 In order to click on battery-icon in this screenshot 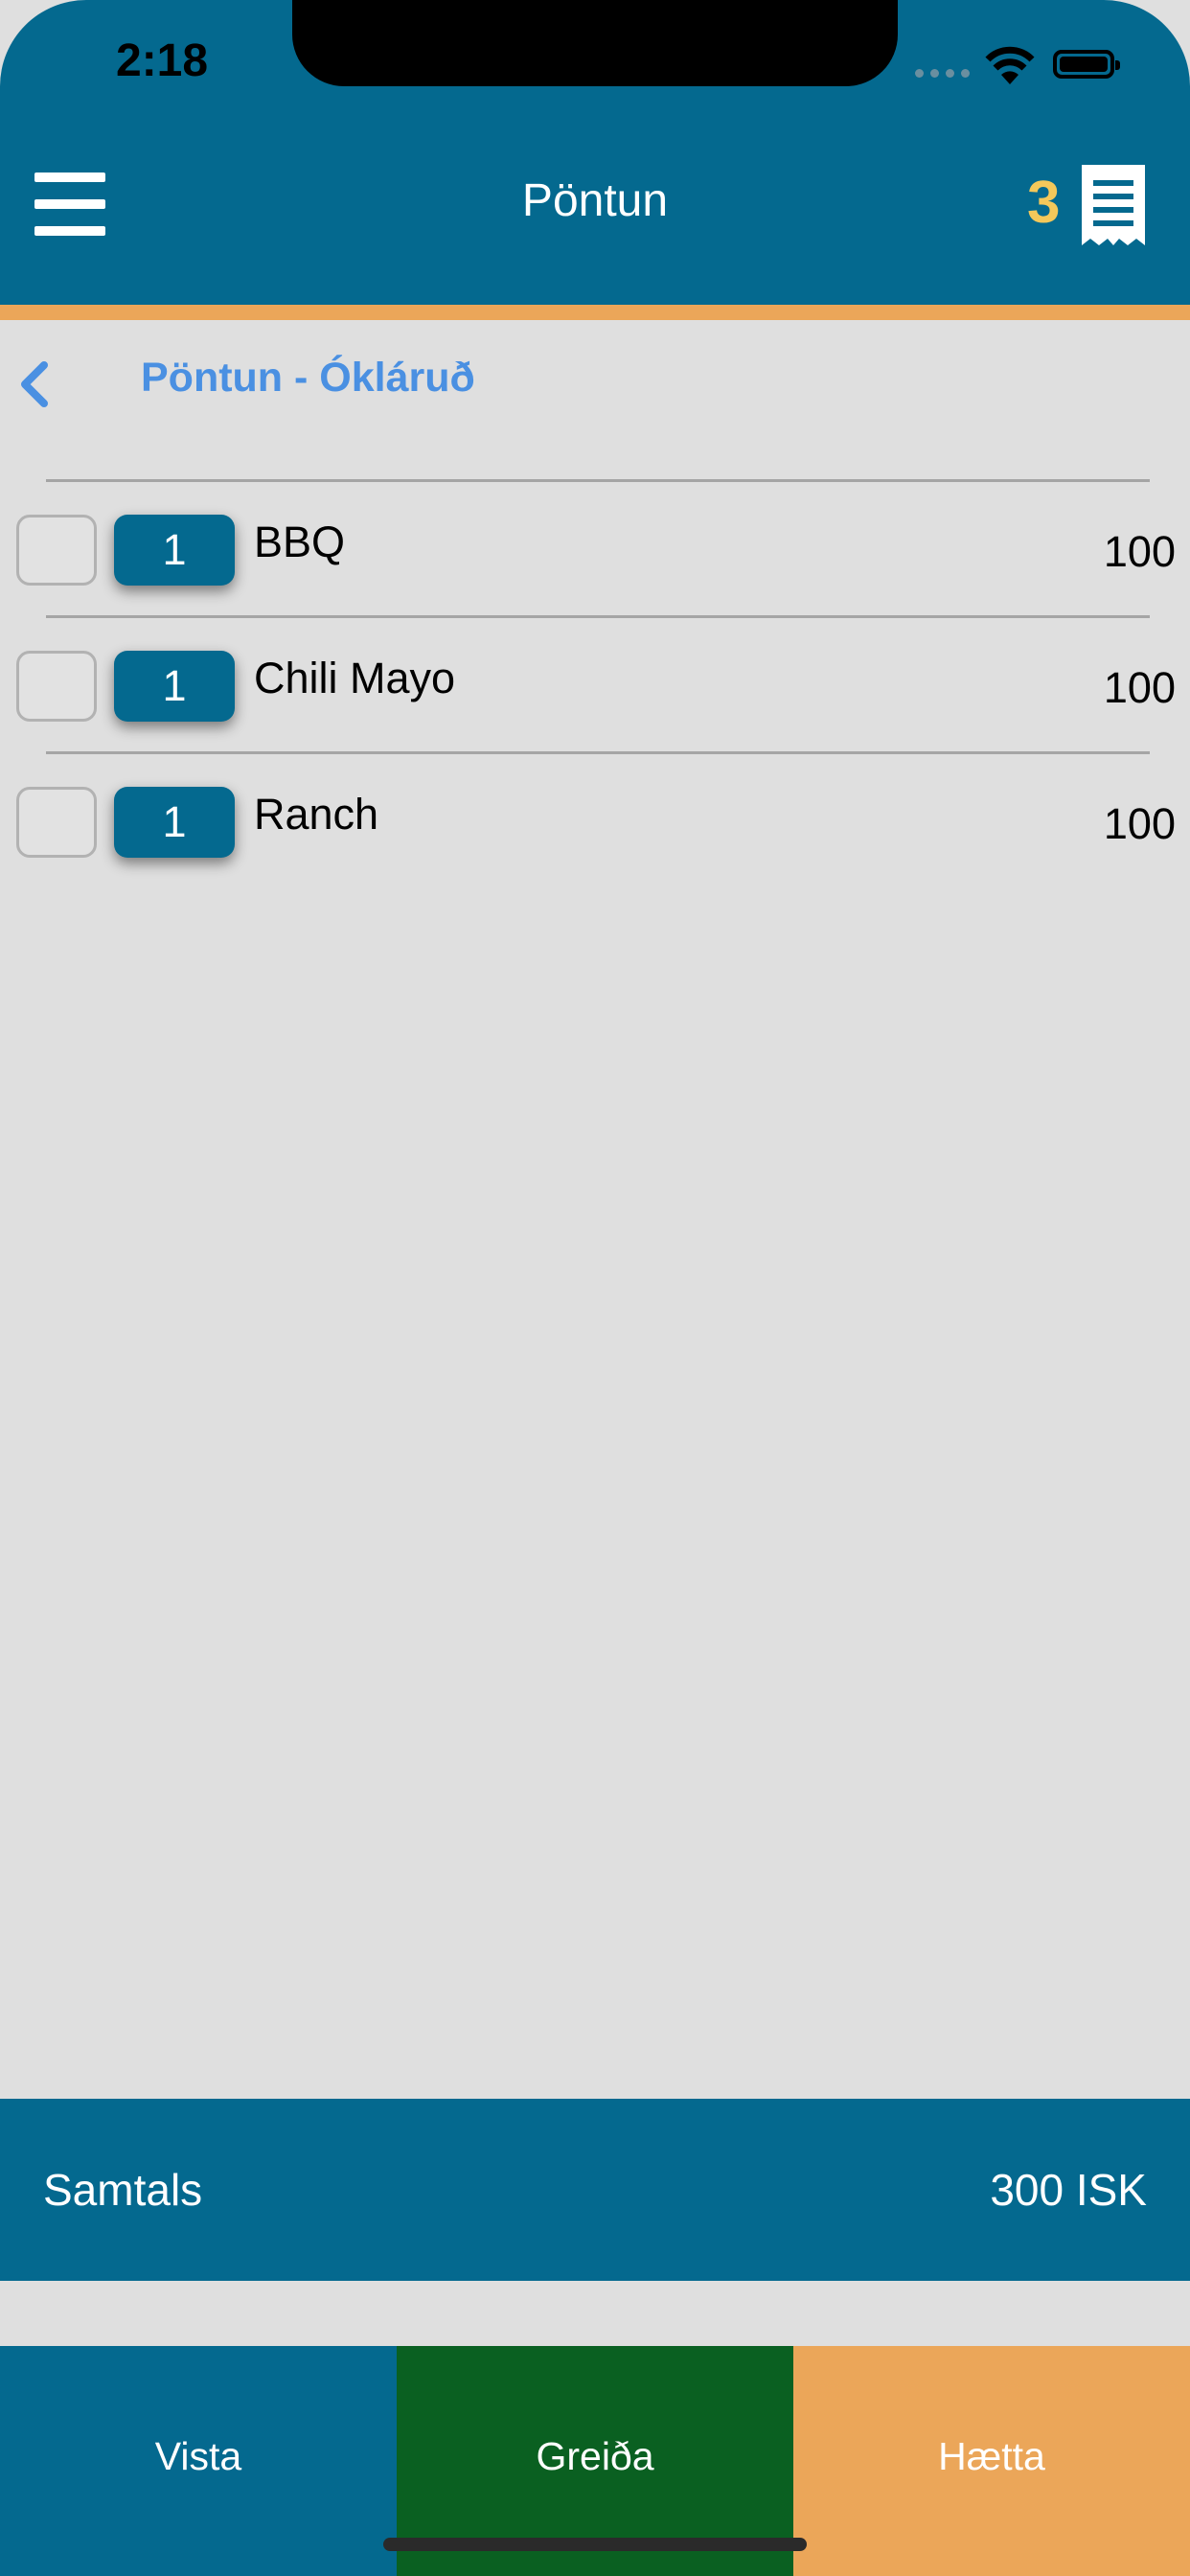, I will do `click(1087, 64)`.